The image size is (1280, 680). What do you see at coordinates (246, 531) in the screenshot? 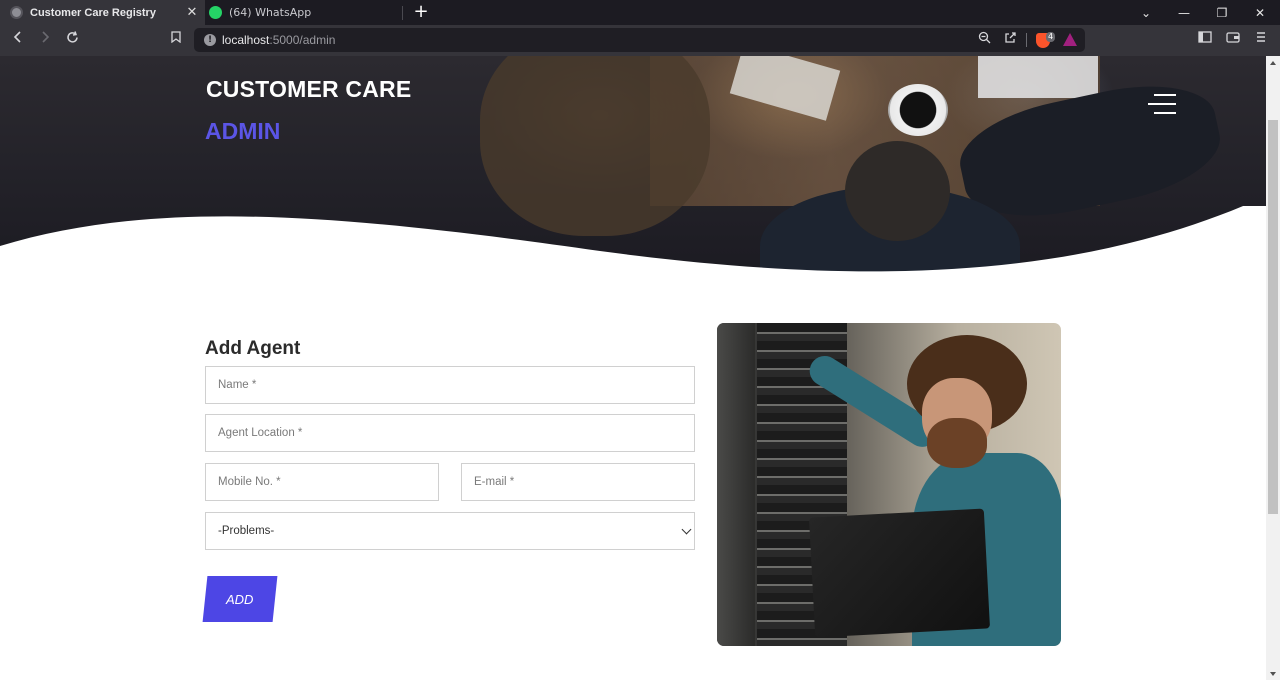
I see `problems-select-value: -Problems-` at bounding box center [246, 531].